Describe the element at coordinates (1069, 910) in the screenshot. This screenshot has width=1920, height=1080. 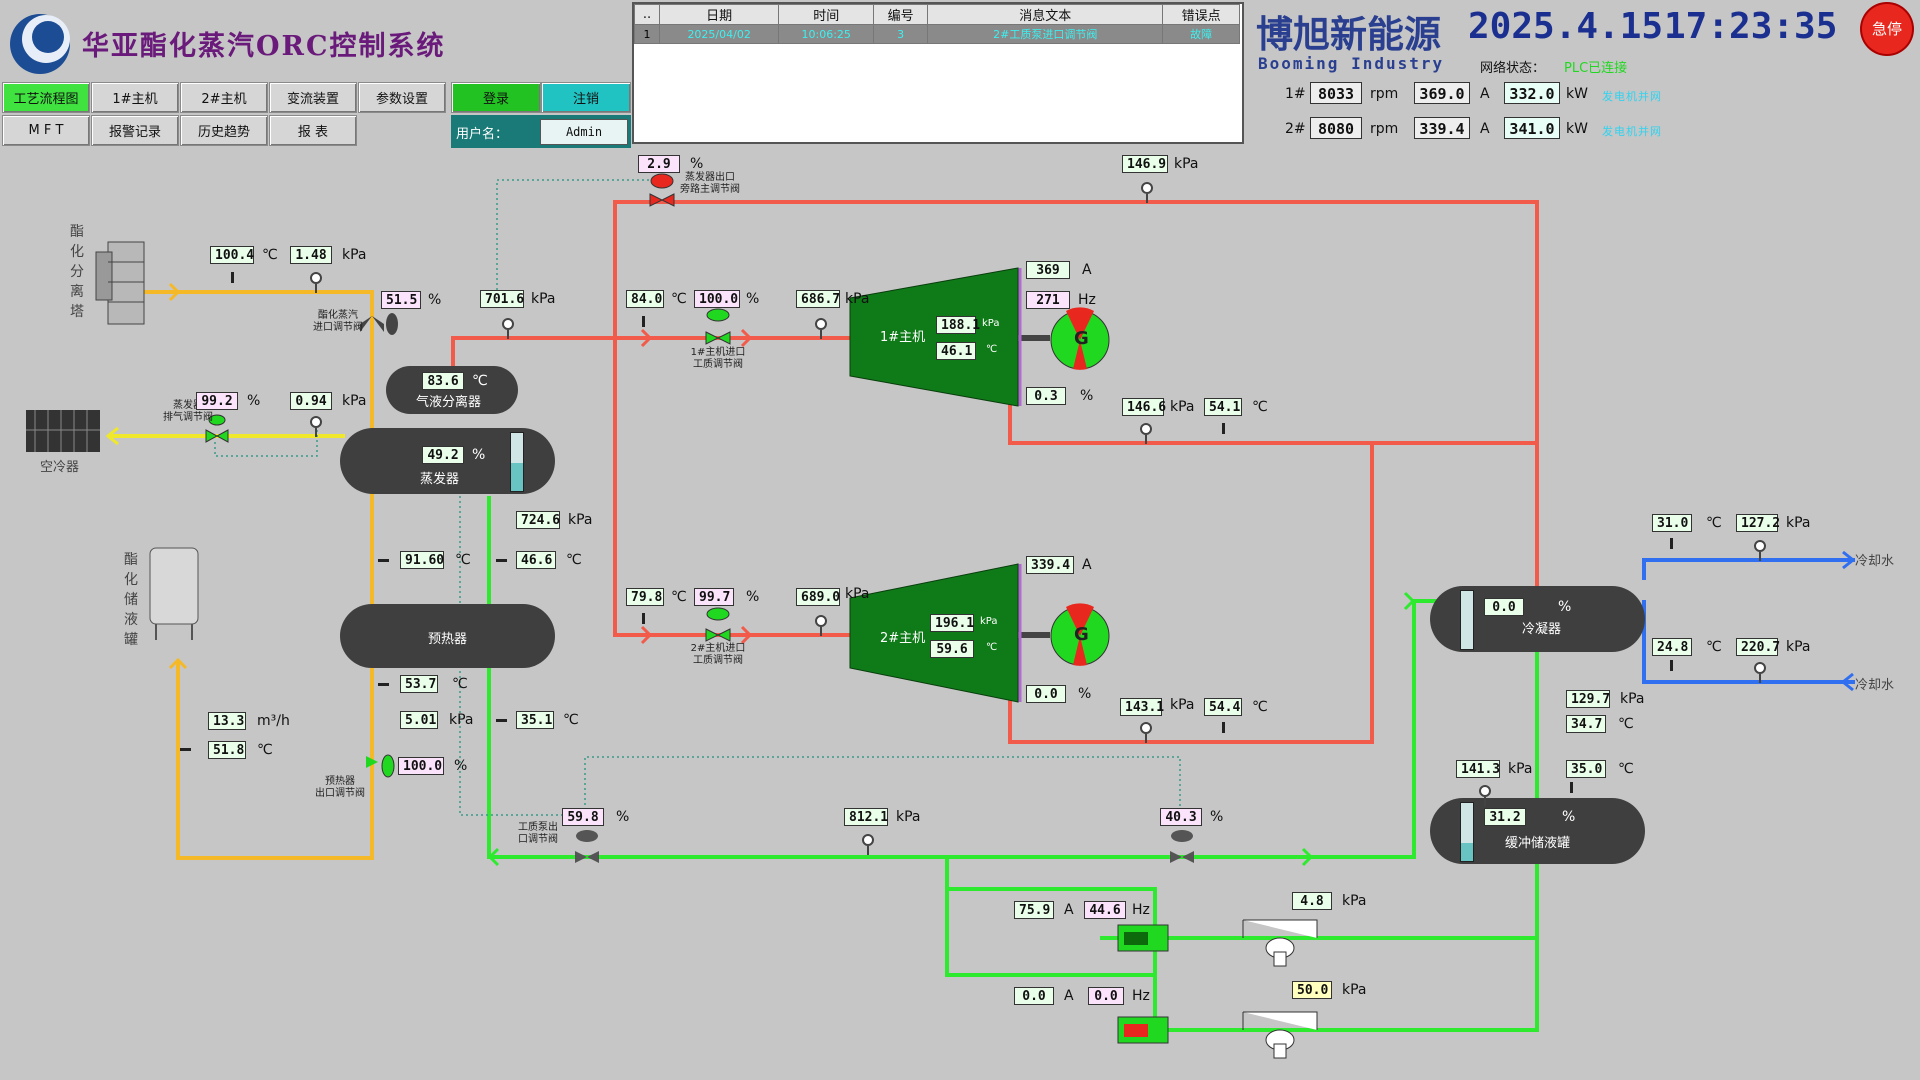
I see `unit-a: A` at that location.